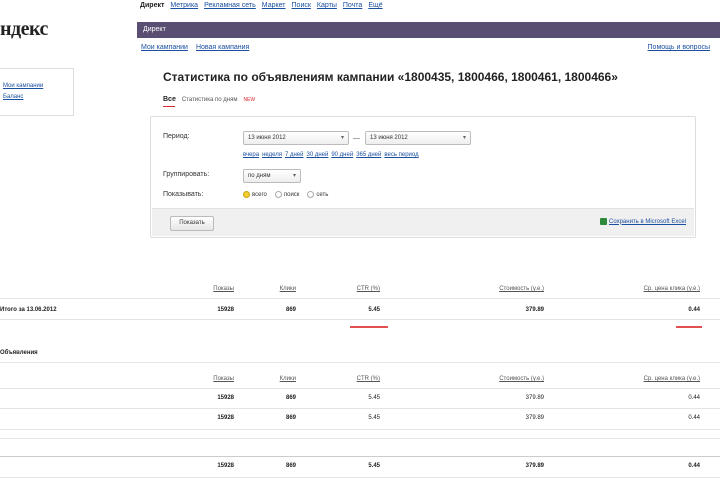  What do you see at coordinates (24, 29) in the screenshot?
I see `logo: ндекс` at bounding box center [24, 29].